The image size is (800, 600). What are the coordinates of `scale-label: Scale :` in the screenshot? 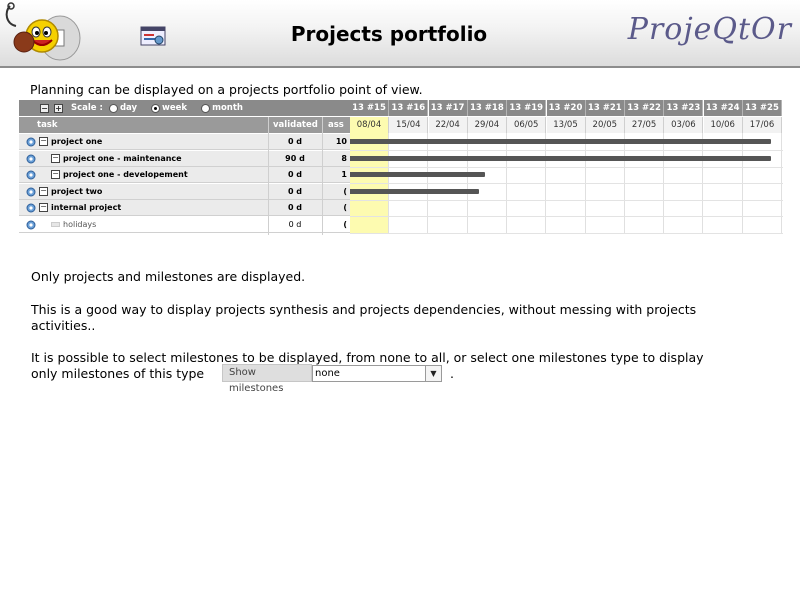 It's located at (87, 108).